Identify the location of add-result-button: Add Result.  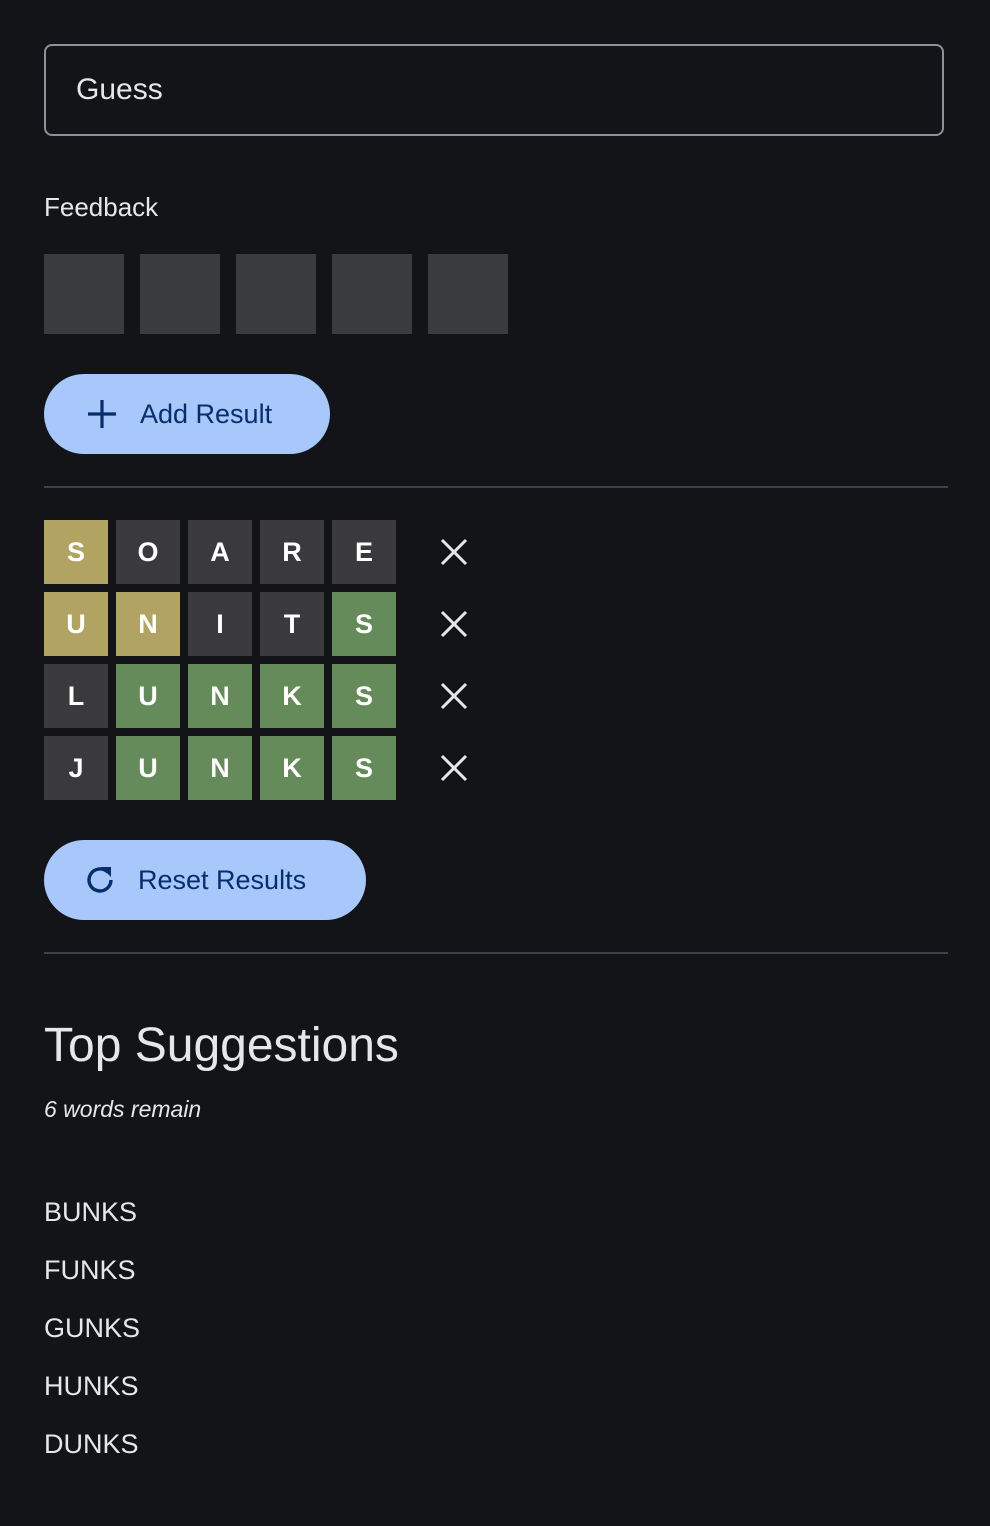
(187, 414).